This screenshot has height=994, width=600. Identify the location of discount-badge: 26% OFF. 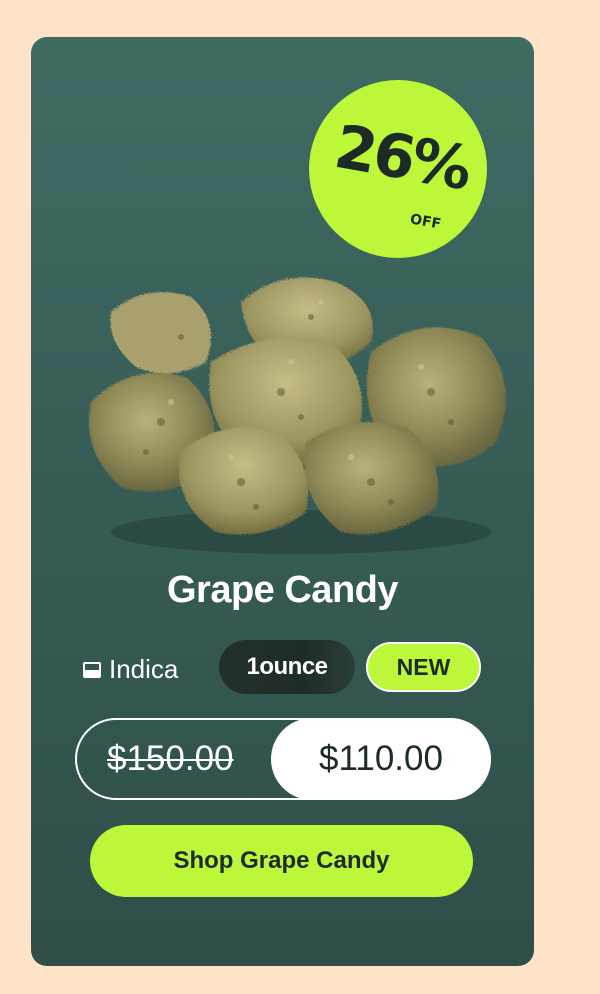
(398, 169).